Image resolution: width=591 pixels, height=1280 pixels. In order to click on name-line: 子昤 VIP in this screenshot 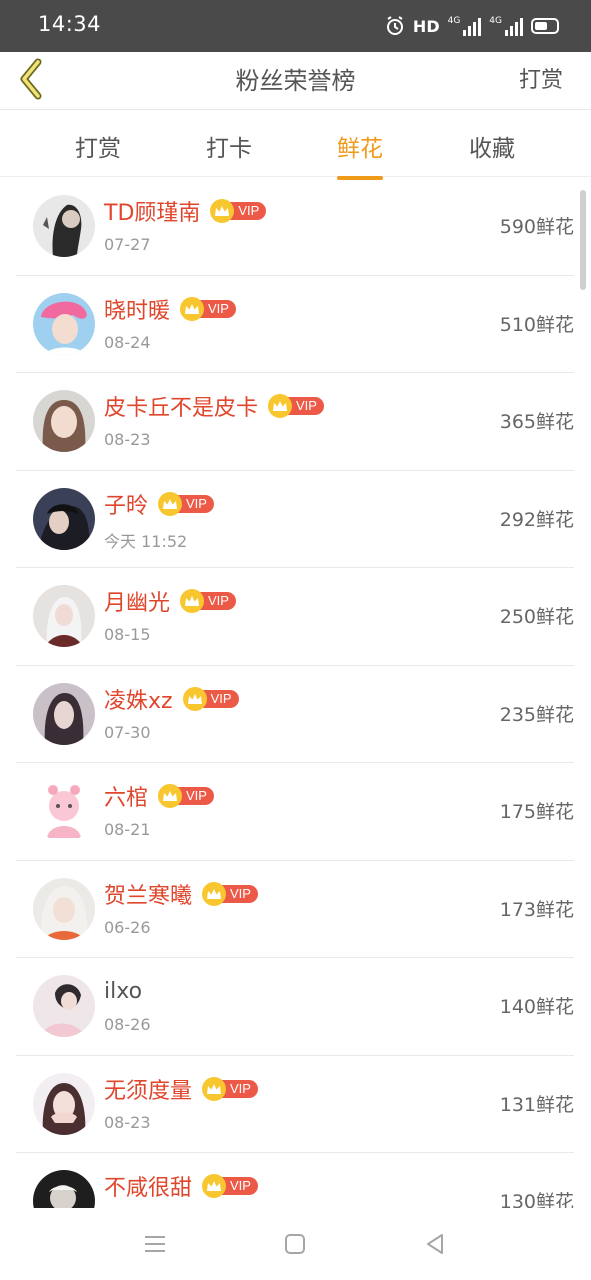, I will do `click(159, 504)`.